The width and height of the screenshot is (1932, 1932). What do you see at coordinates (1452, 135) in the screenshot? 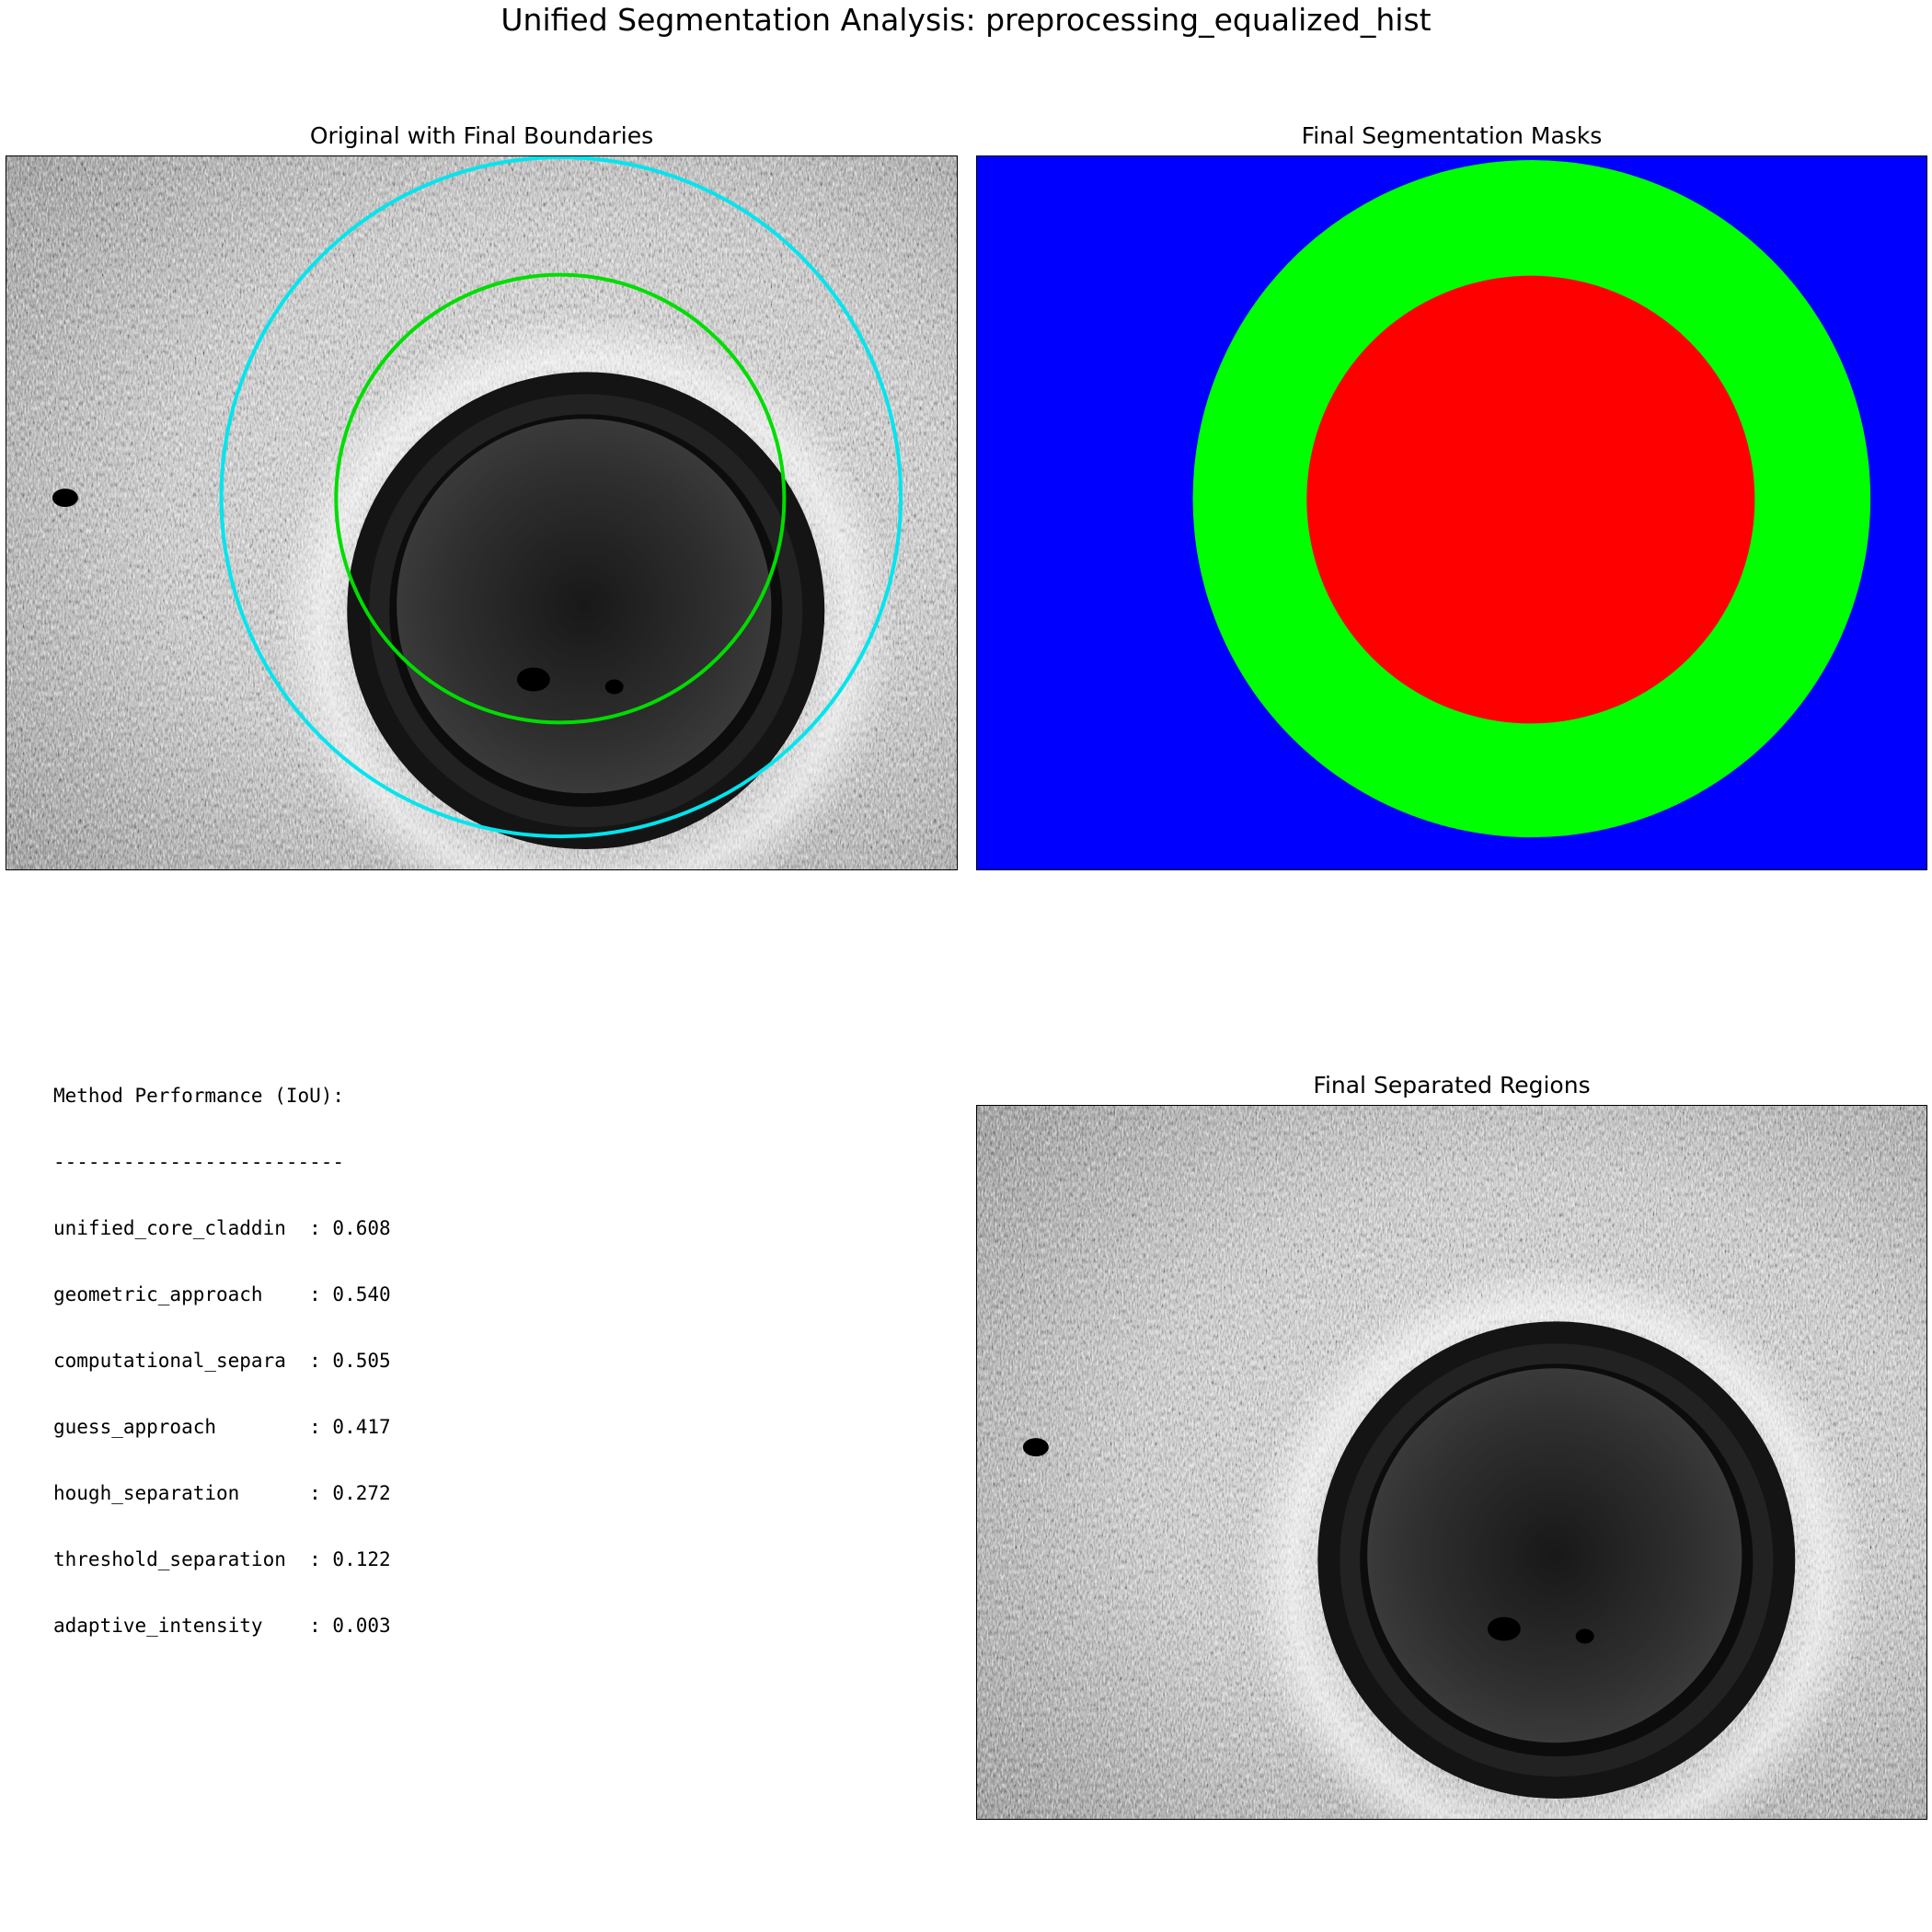
I see `masks-panel-title: Final Segmentation Masks` at bounding box center [1452, 135].